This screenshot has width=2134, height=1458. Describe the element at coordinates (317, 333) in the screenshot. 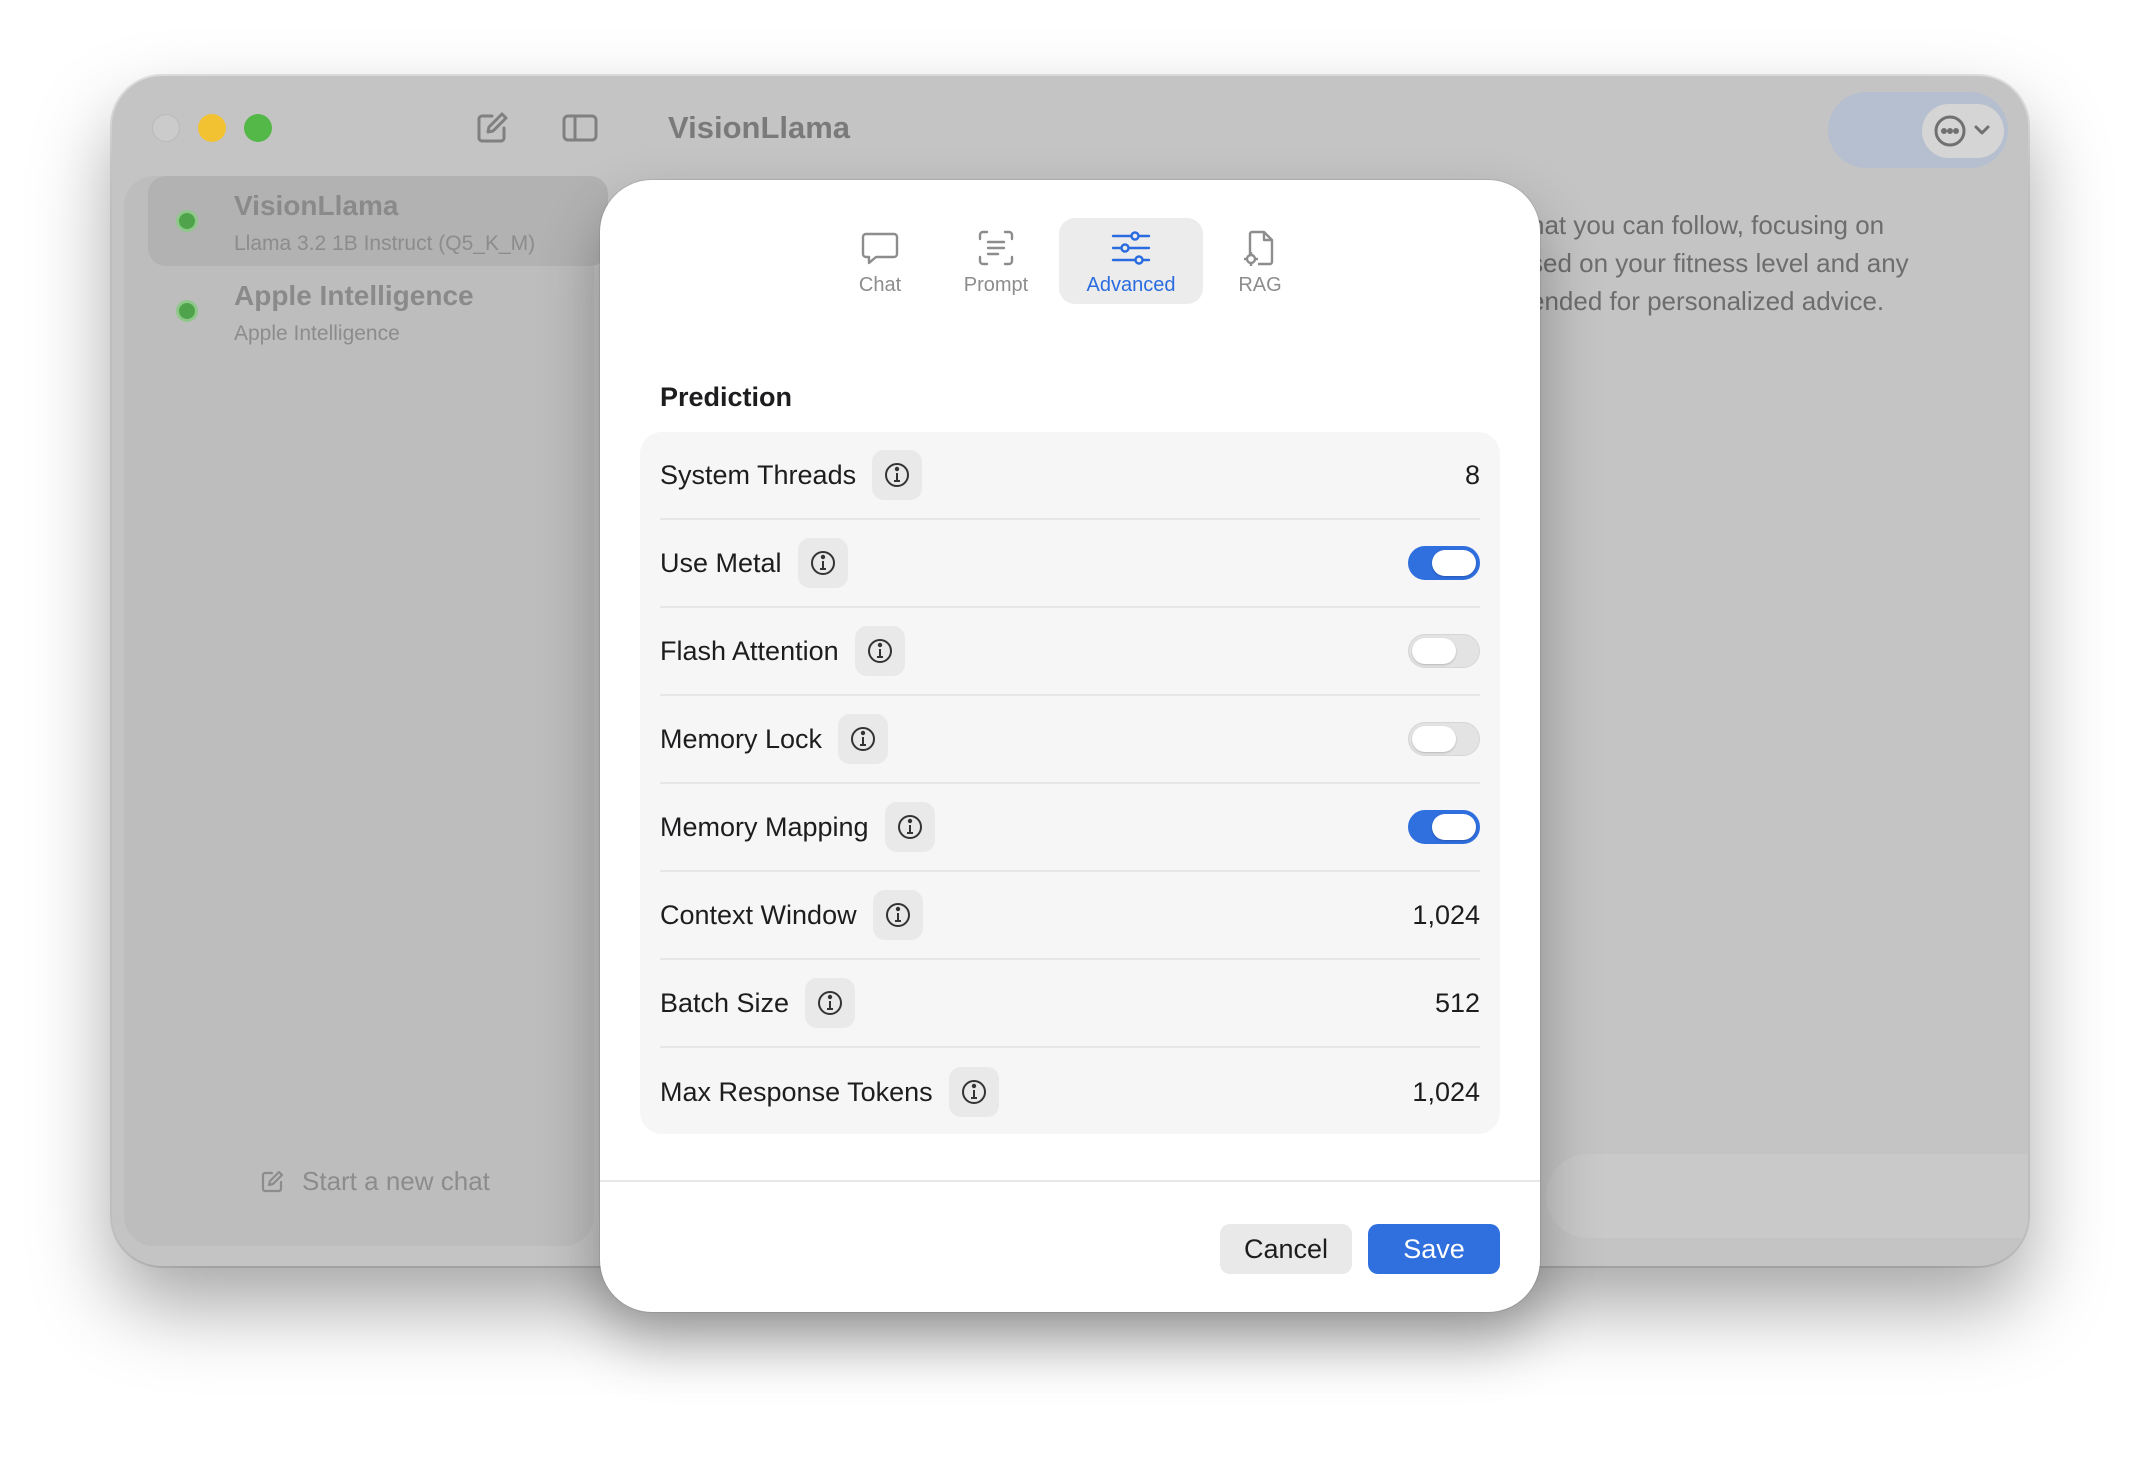

I see `sidebar-item-subtitle: Apple Intelligence` at that location.